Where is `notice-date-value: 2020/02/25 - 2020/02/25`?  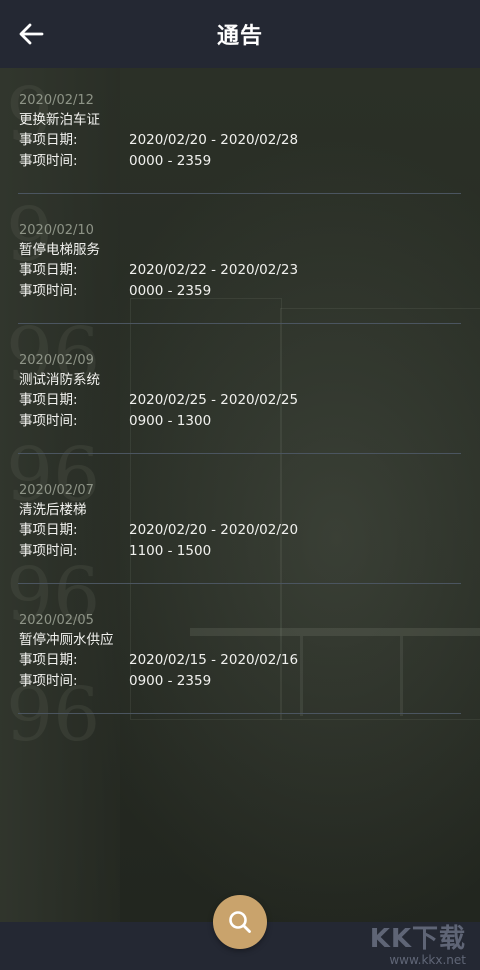 notice-date-value: 2020/02/25 - 2020/02/25 is located at coordinates (214, 400).